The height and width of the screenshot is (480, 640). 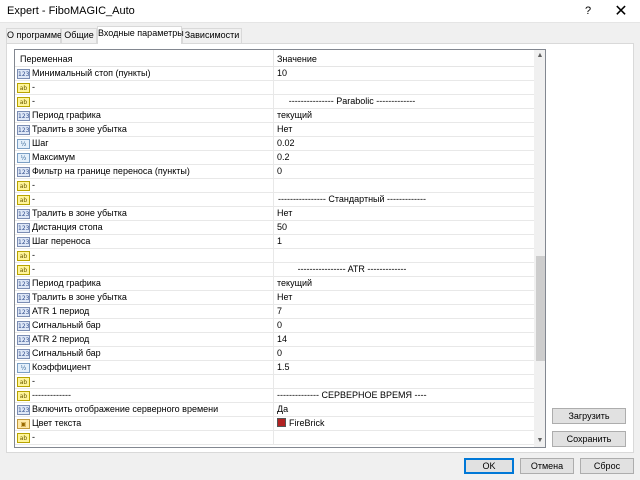 I want to click on tab-inputs: Входные параметры, so click(x=140, y=35).